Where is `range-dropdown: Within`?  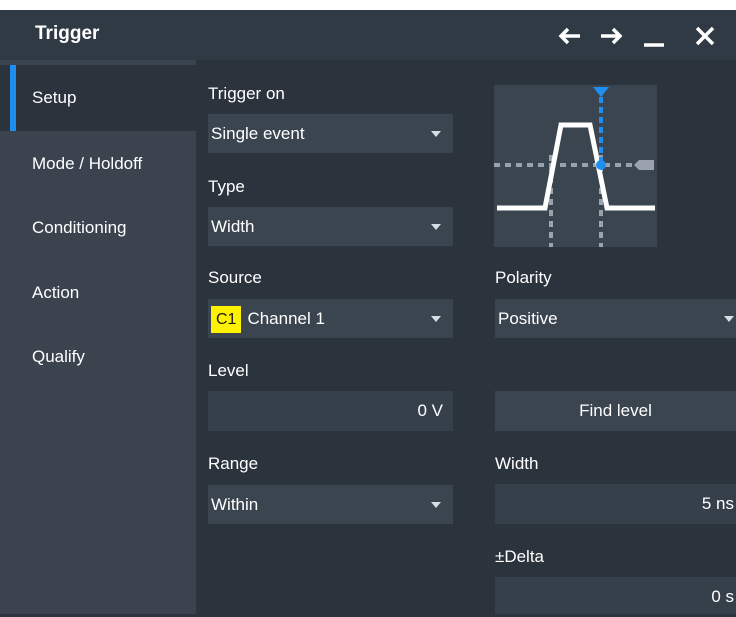
range-dropdown: Within is located at coordinates (330, 504).